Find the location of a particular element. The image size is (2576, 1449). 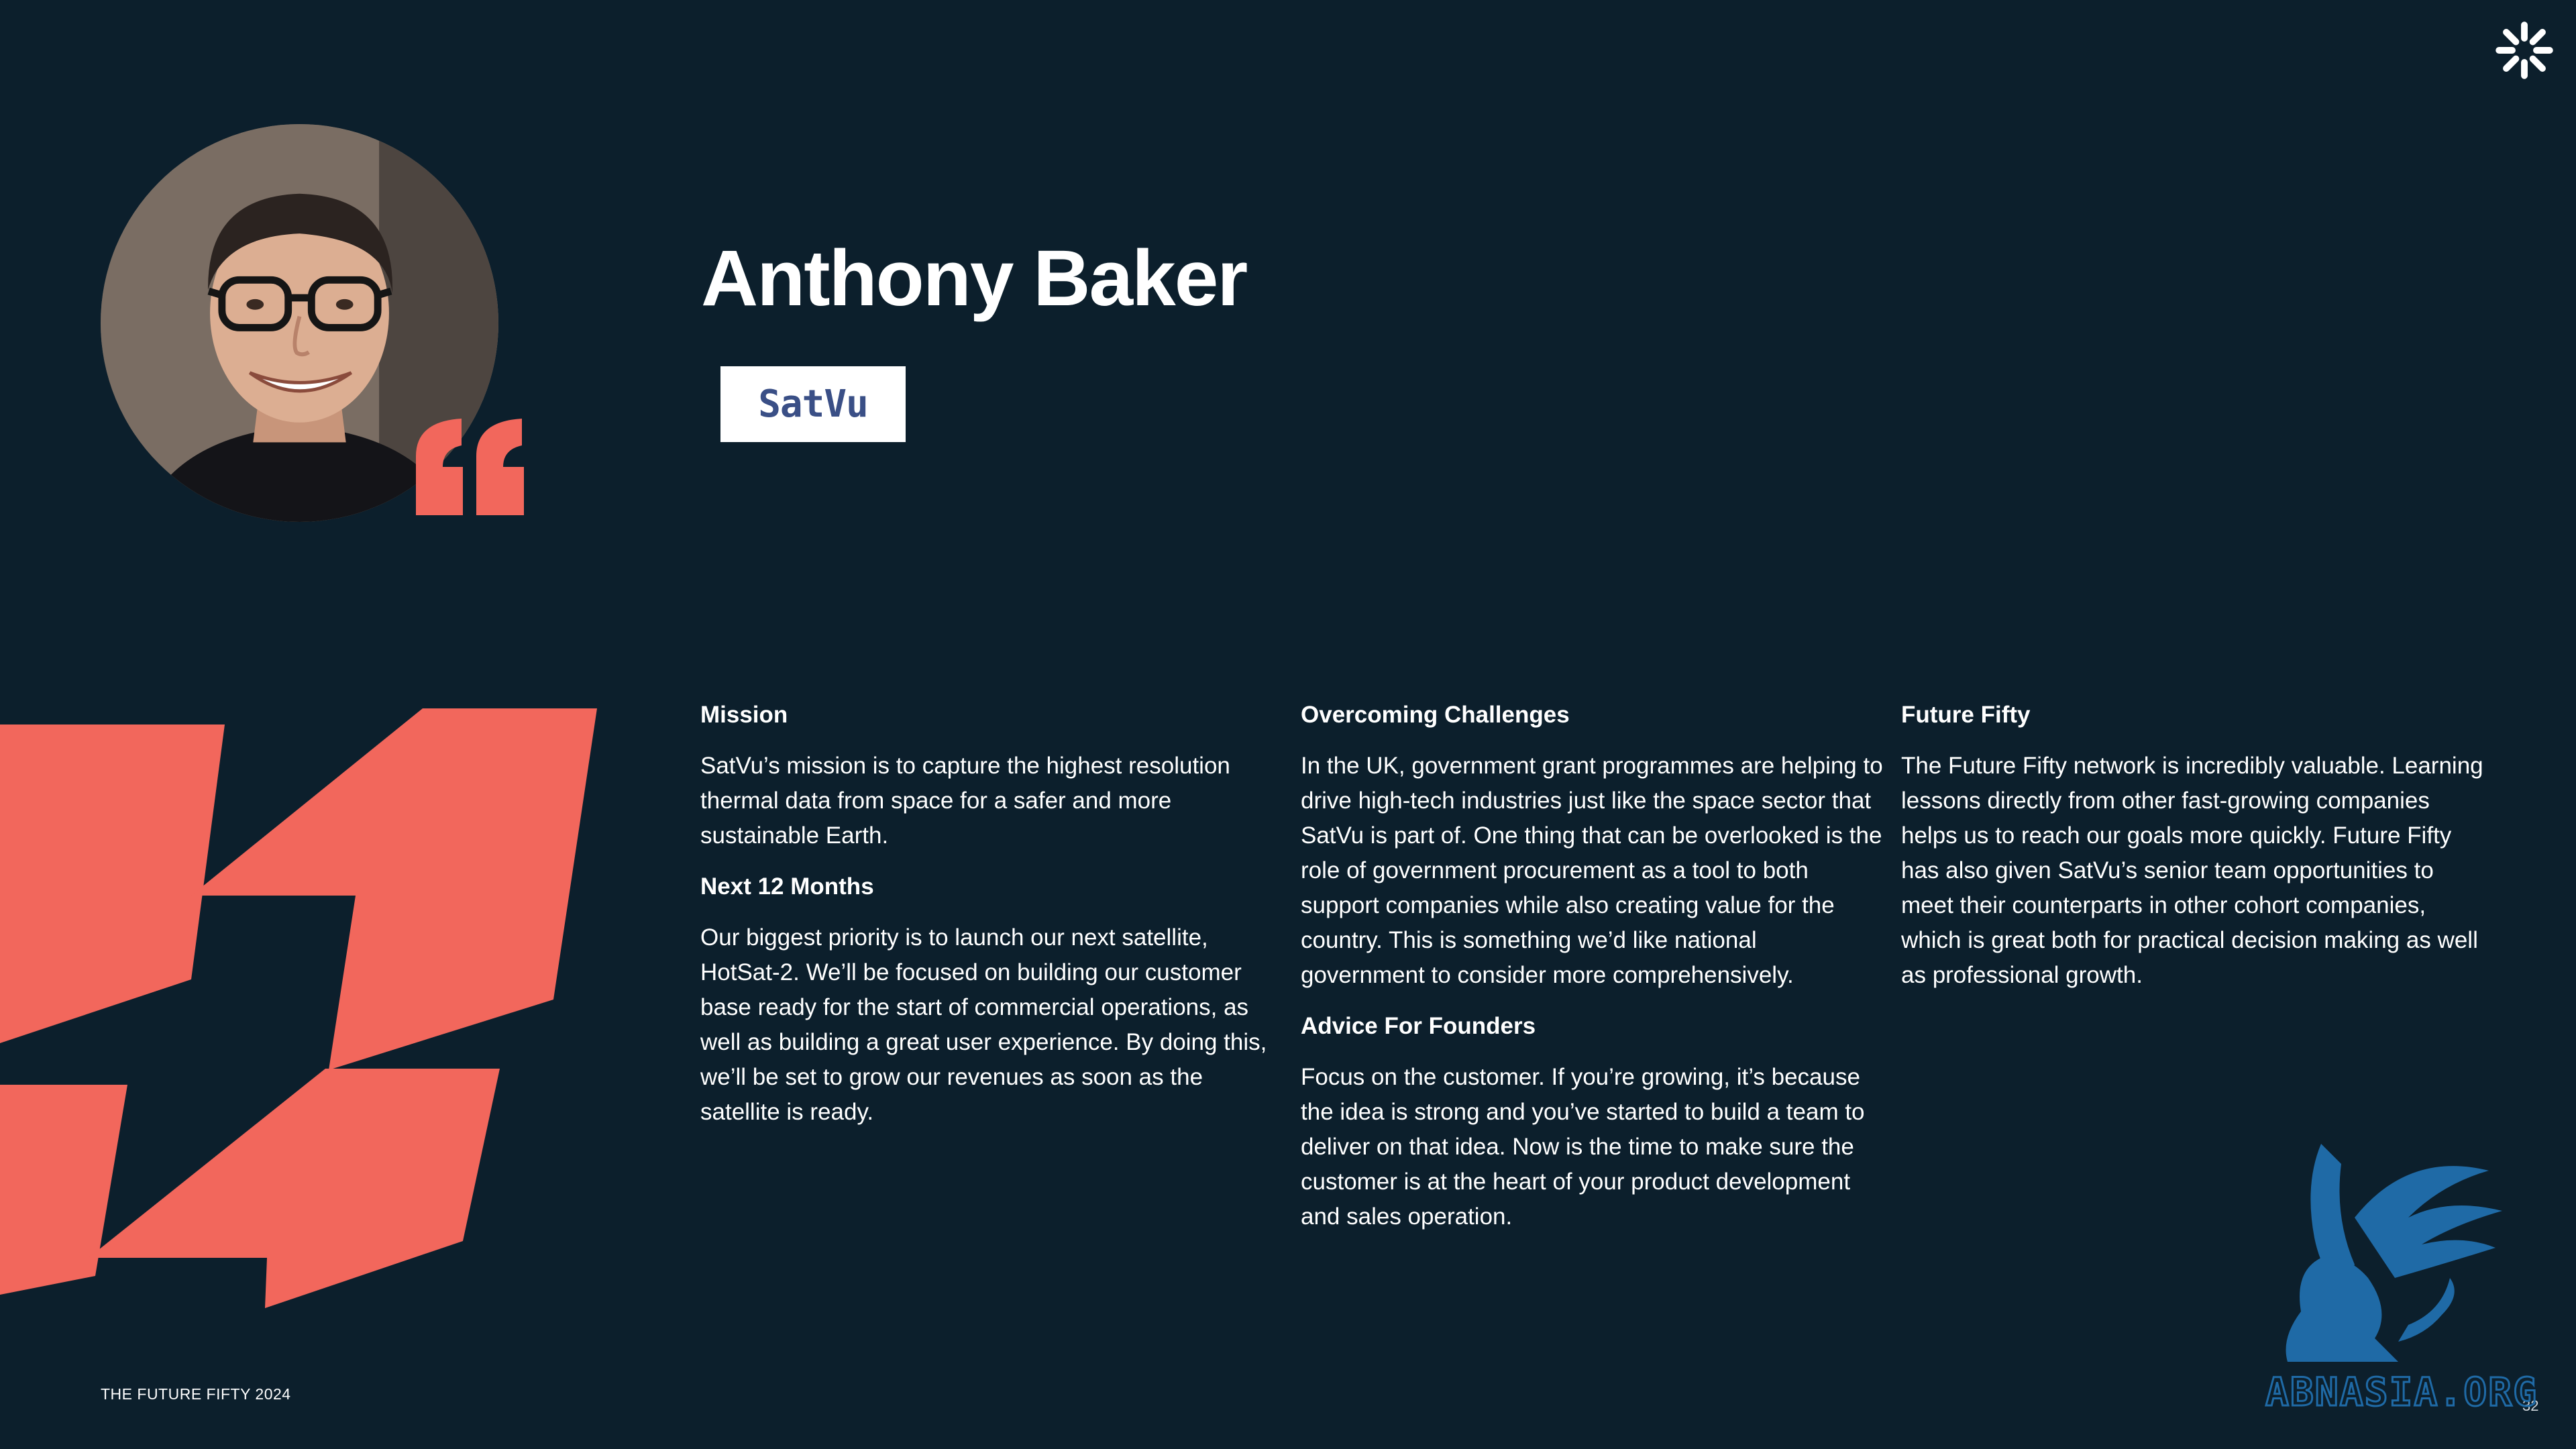

watermark-griffin-icon: ABNASIA.ORG is located at coordinates (2401, 1280).